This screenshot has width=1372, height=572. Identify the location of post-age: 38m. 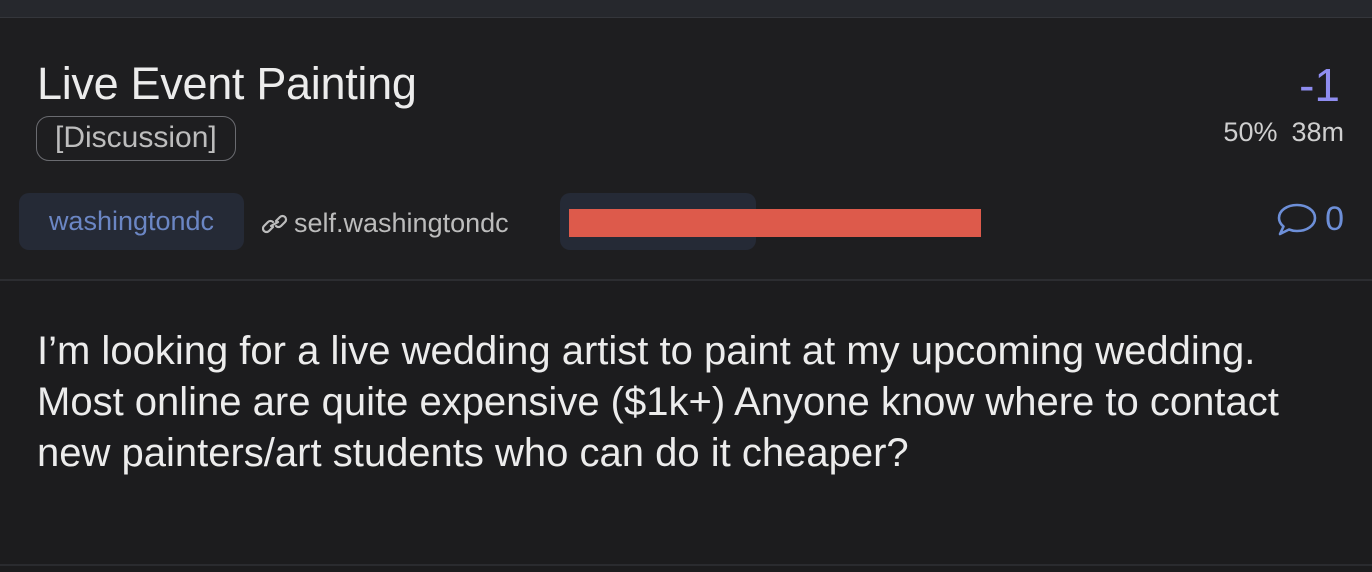
(1317, 132).